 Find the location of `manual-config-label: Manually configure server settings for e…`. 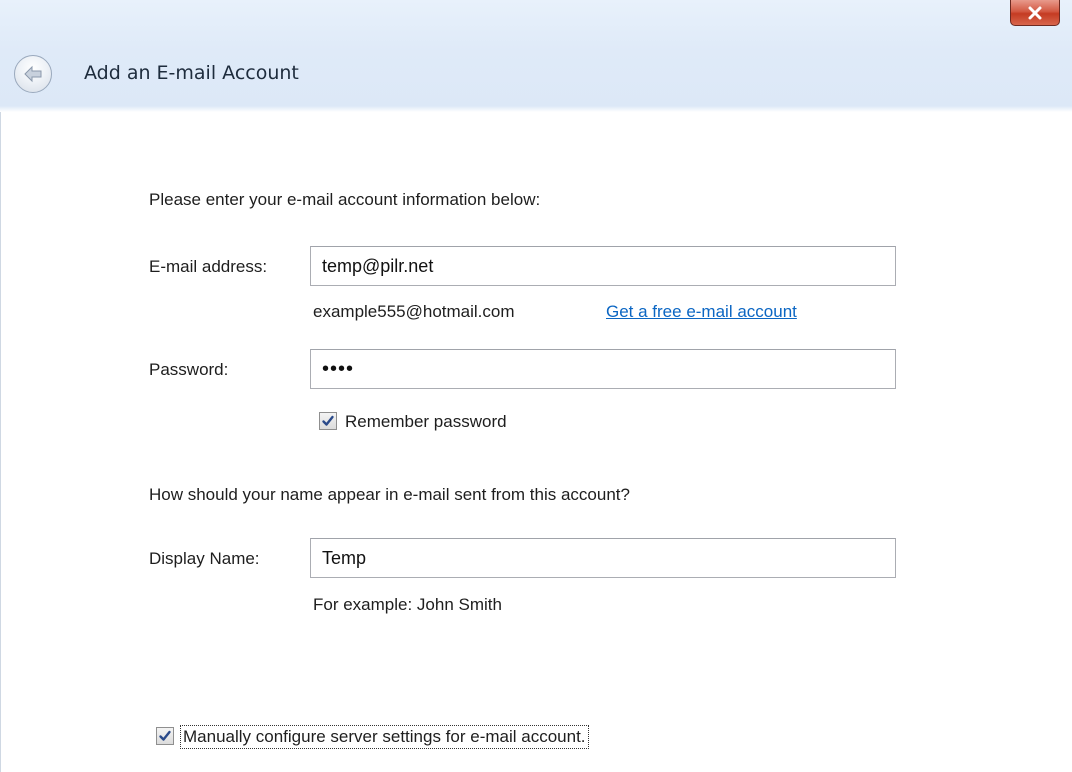

manual-config-label: Manually configure server settings for e… is located at coordinates (384, 737).